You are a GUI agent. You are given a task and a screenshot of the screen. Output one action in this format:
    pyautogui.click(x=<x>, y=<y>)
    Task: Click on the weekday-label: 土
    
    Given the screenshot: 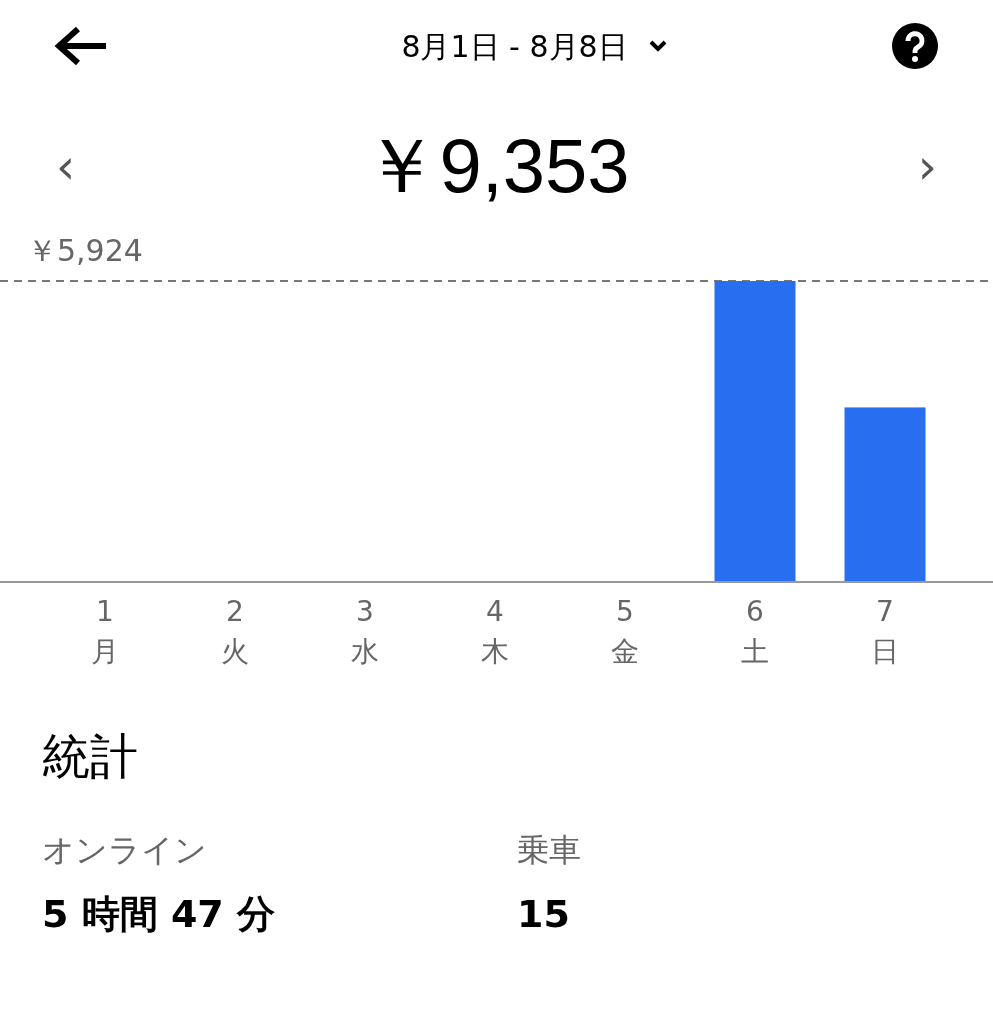 What is the action you would take?
    pyautogui.click(x=755, y=652)
    